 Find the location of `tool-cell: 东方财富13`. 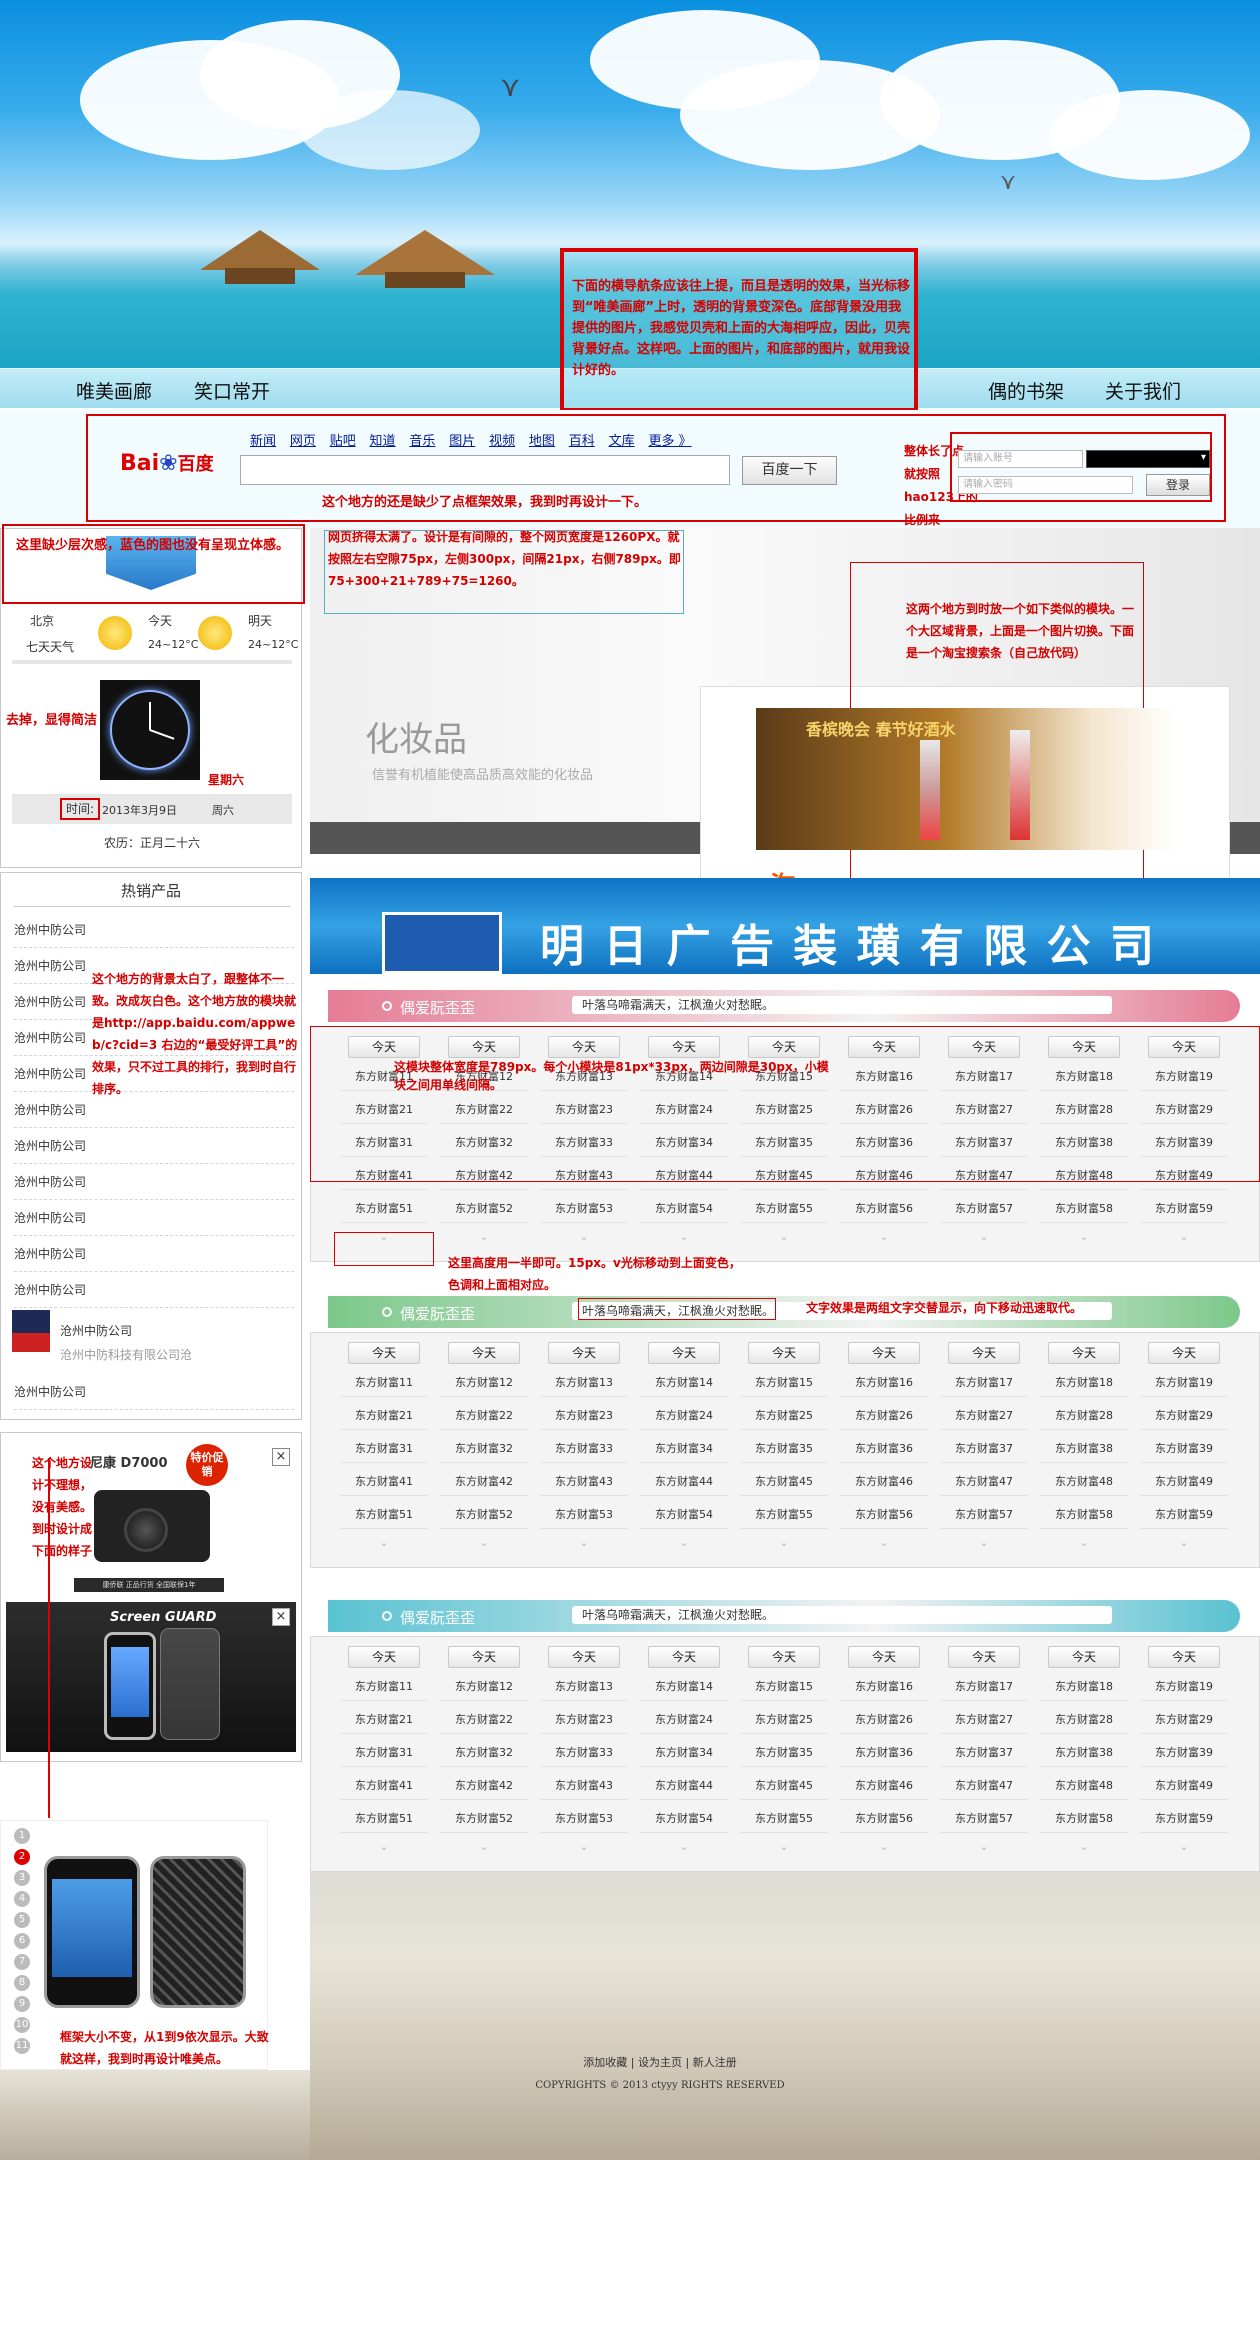

tool-cell: 东方财富13 is located at coordinates (584, 1382).